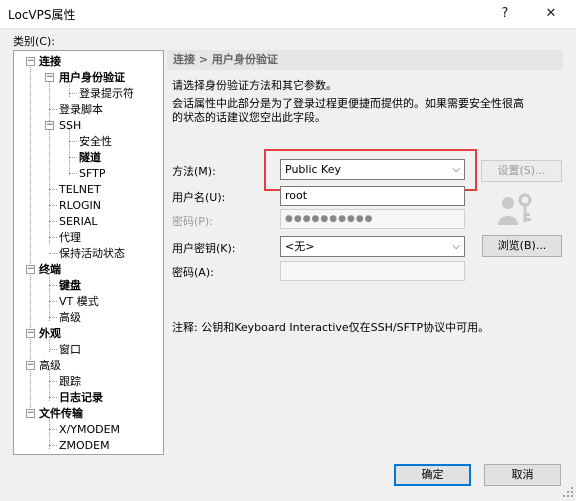 Image resolution: width=576 pixels, height=501 pixels. I want to click on description-line-3: 的状态的话建议您空出此字段。, so click(249, 117).